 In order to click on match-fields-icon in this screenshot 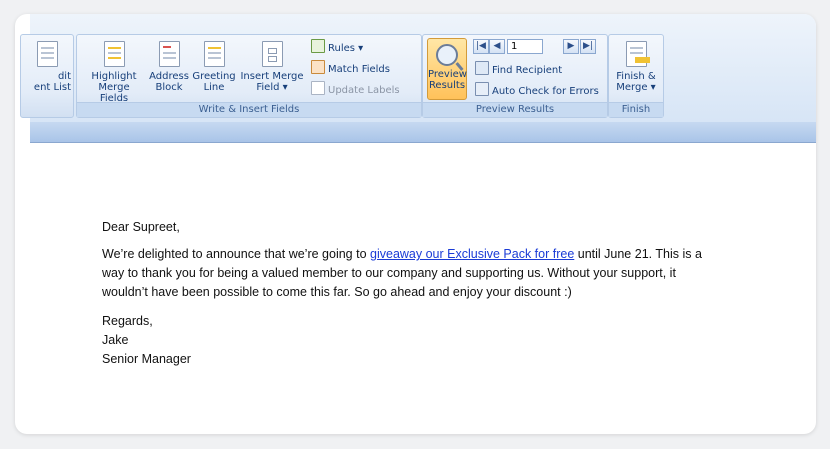, I will do `click(318, 67)`.